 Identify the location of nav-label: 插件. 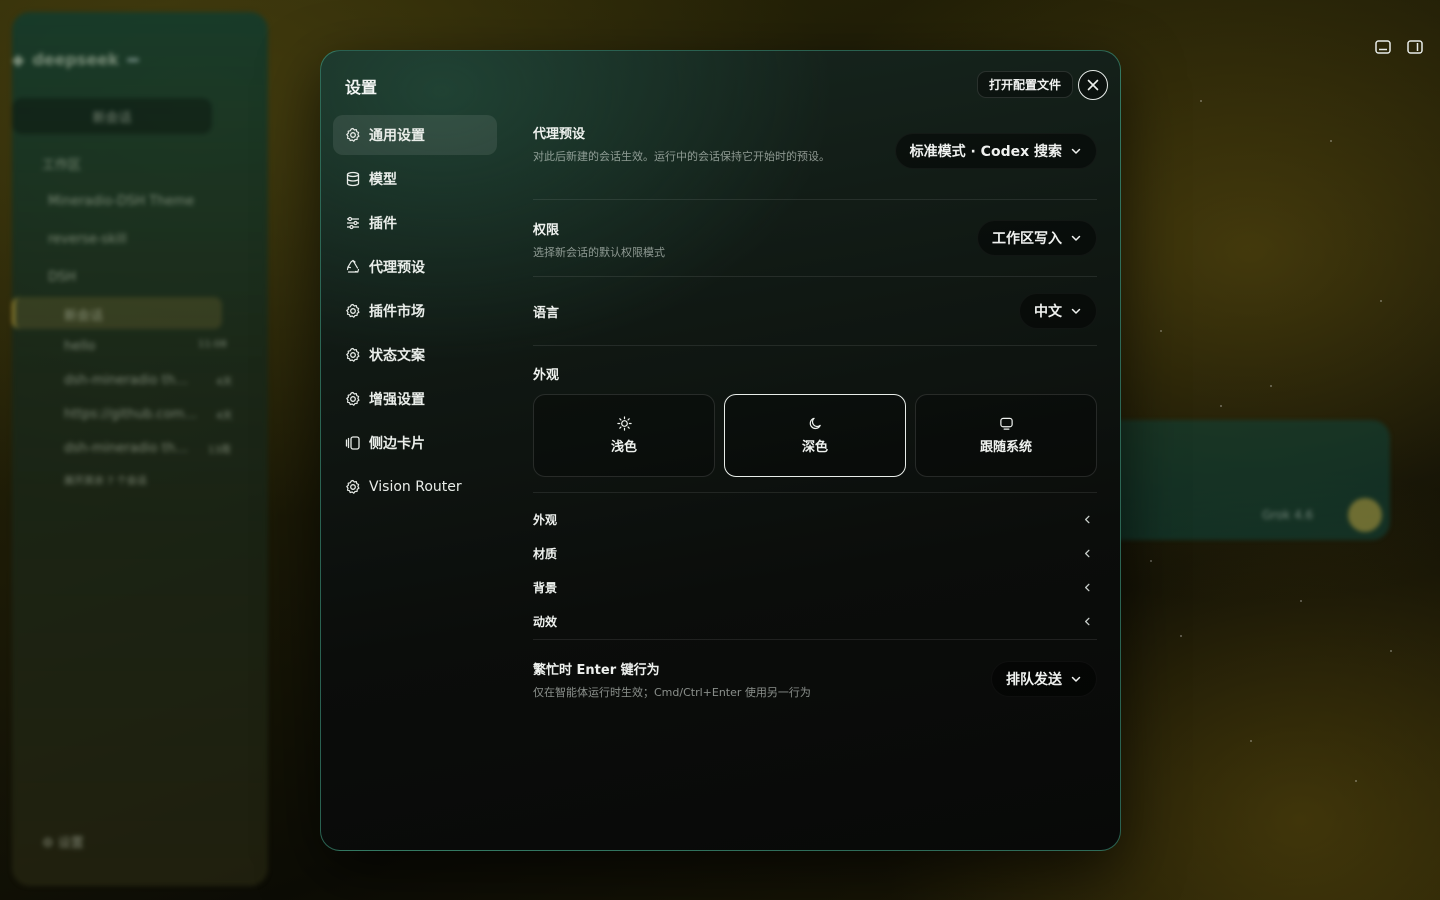
(383, 224).